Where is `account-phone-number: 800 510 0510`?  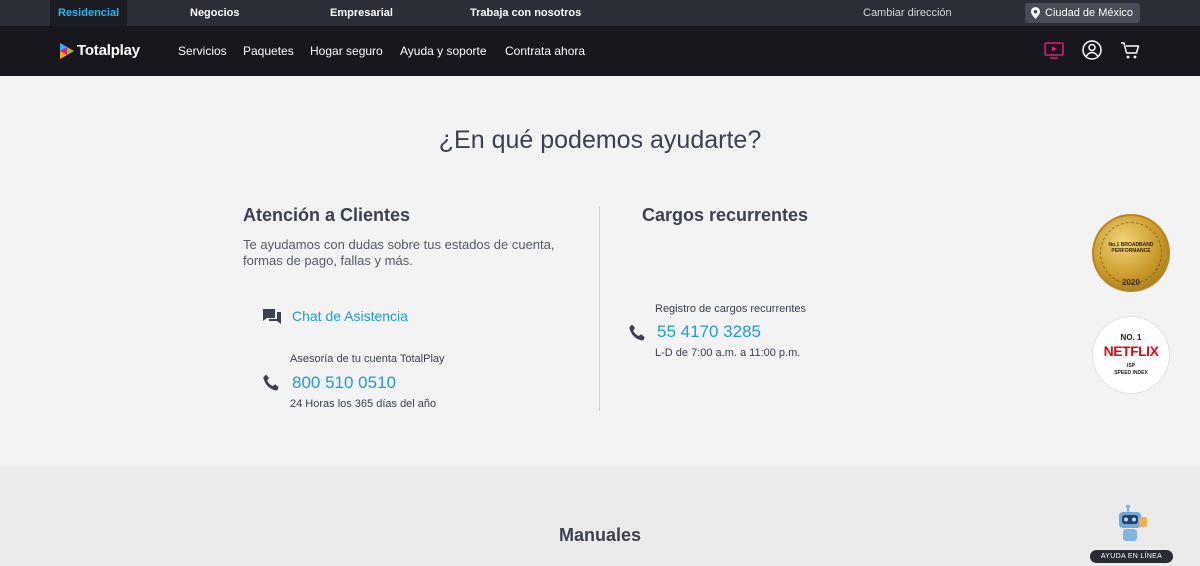
account-phone-number: 800 510 0510 is located at coordinates (344, 383).